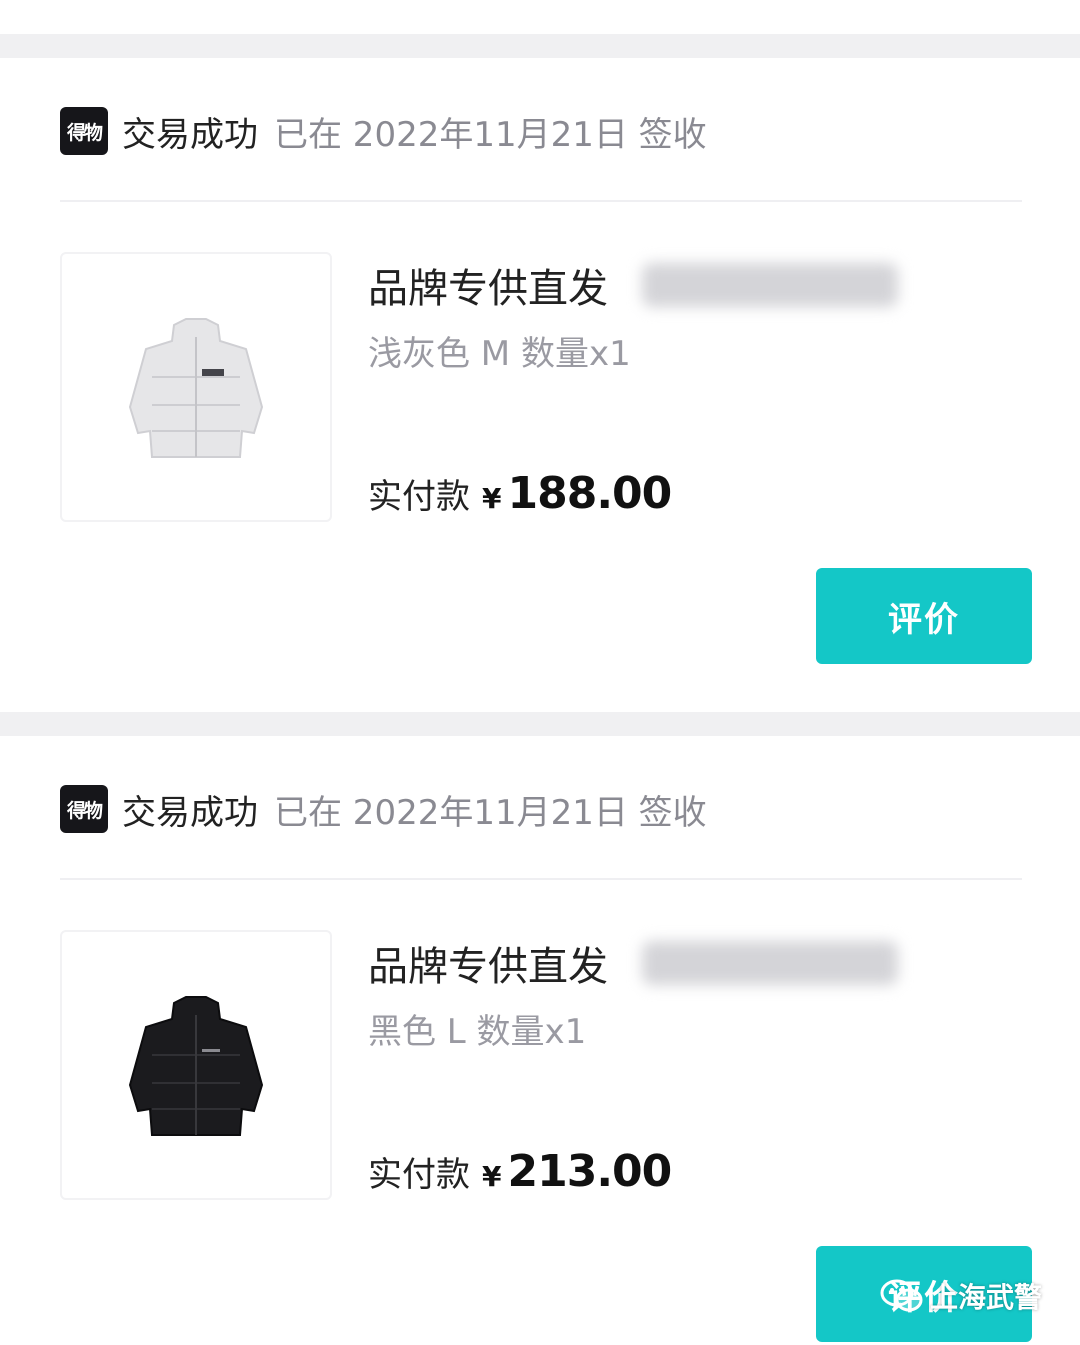 Image resolution: width=1080 pixels, height=1345 pixels. I want to click on watermark-text: 上海武警, so click(986, 1297).